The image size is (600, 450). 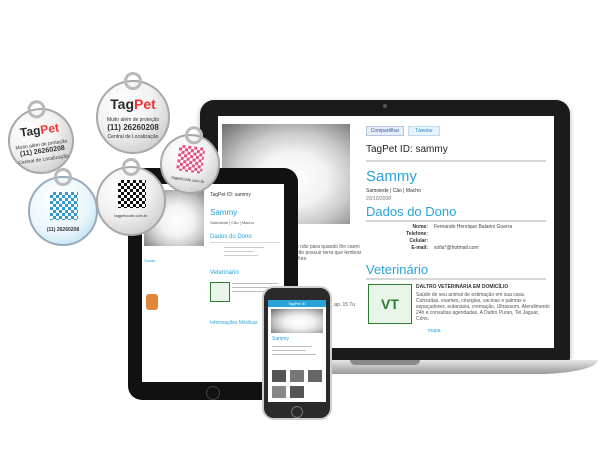 What do you see at coordinates (407, 149) in the screenshot?
I see `page-title: TagPet ID: sammy` at bounding box center [407, 149].